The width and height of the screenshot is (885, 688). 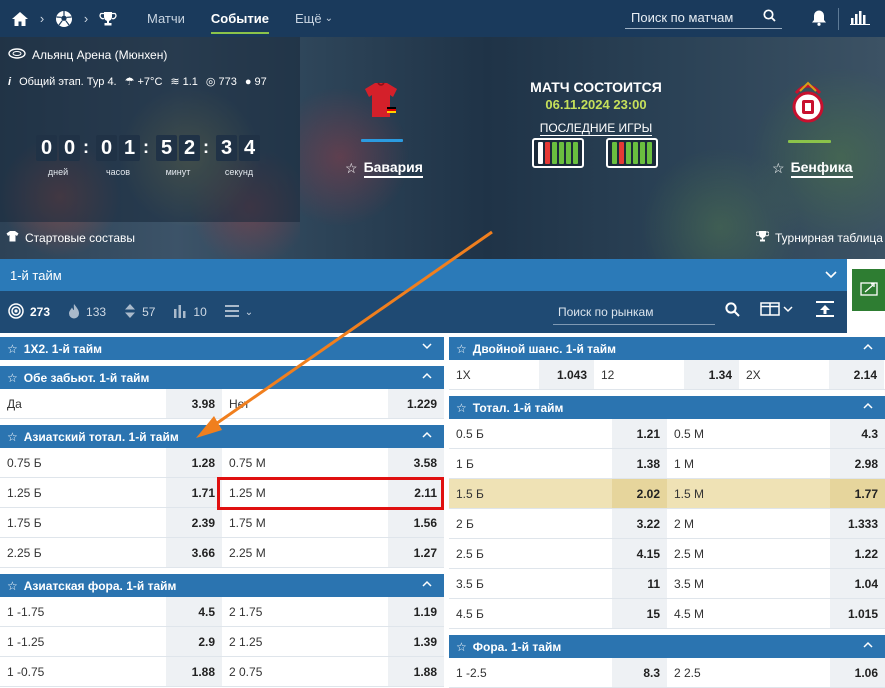 What do you see at coordinates (777, 310) in the screenshot?
I see `layout-toggle-icon` at bounding box center [777, 310].